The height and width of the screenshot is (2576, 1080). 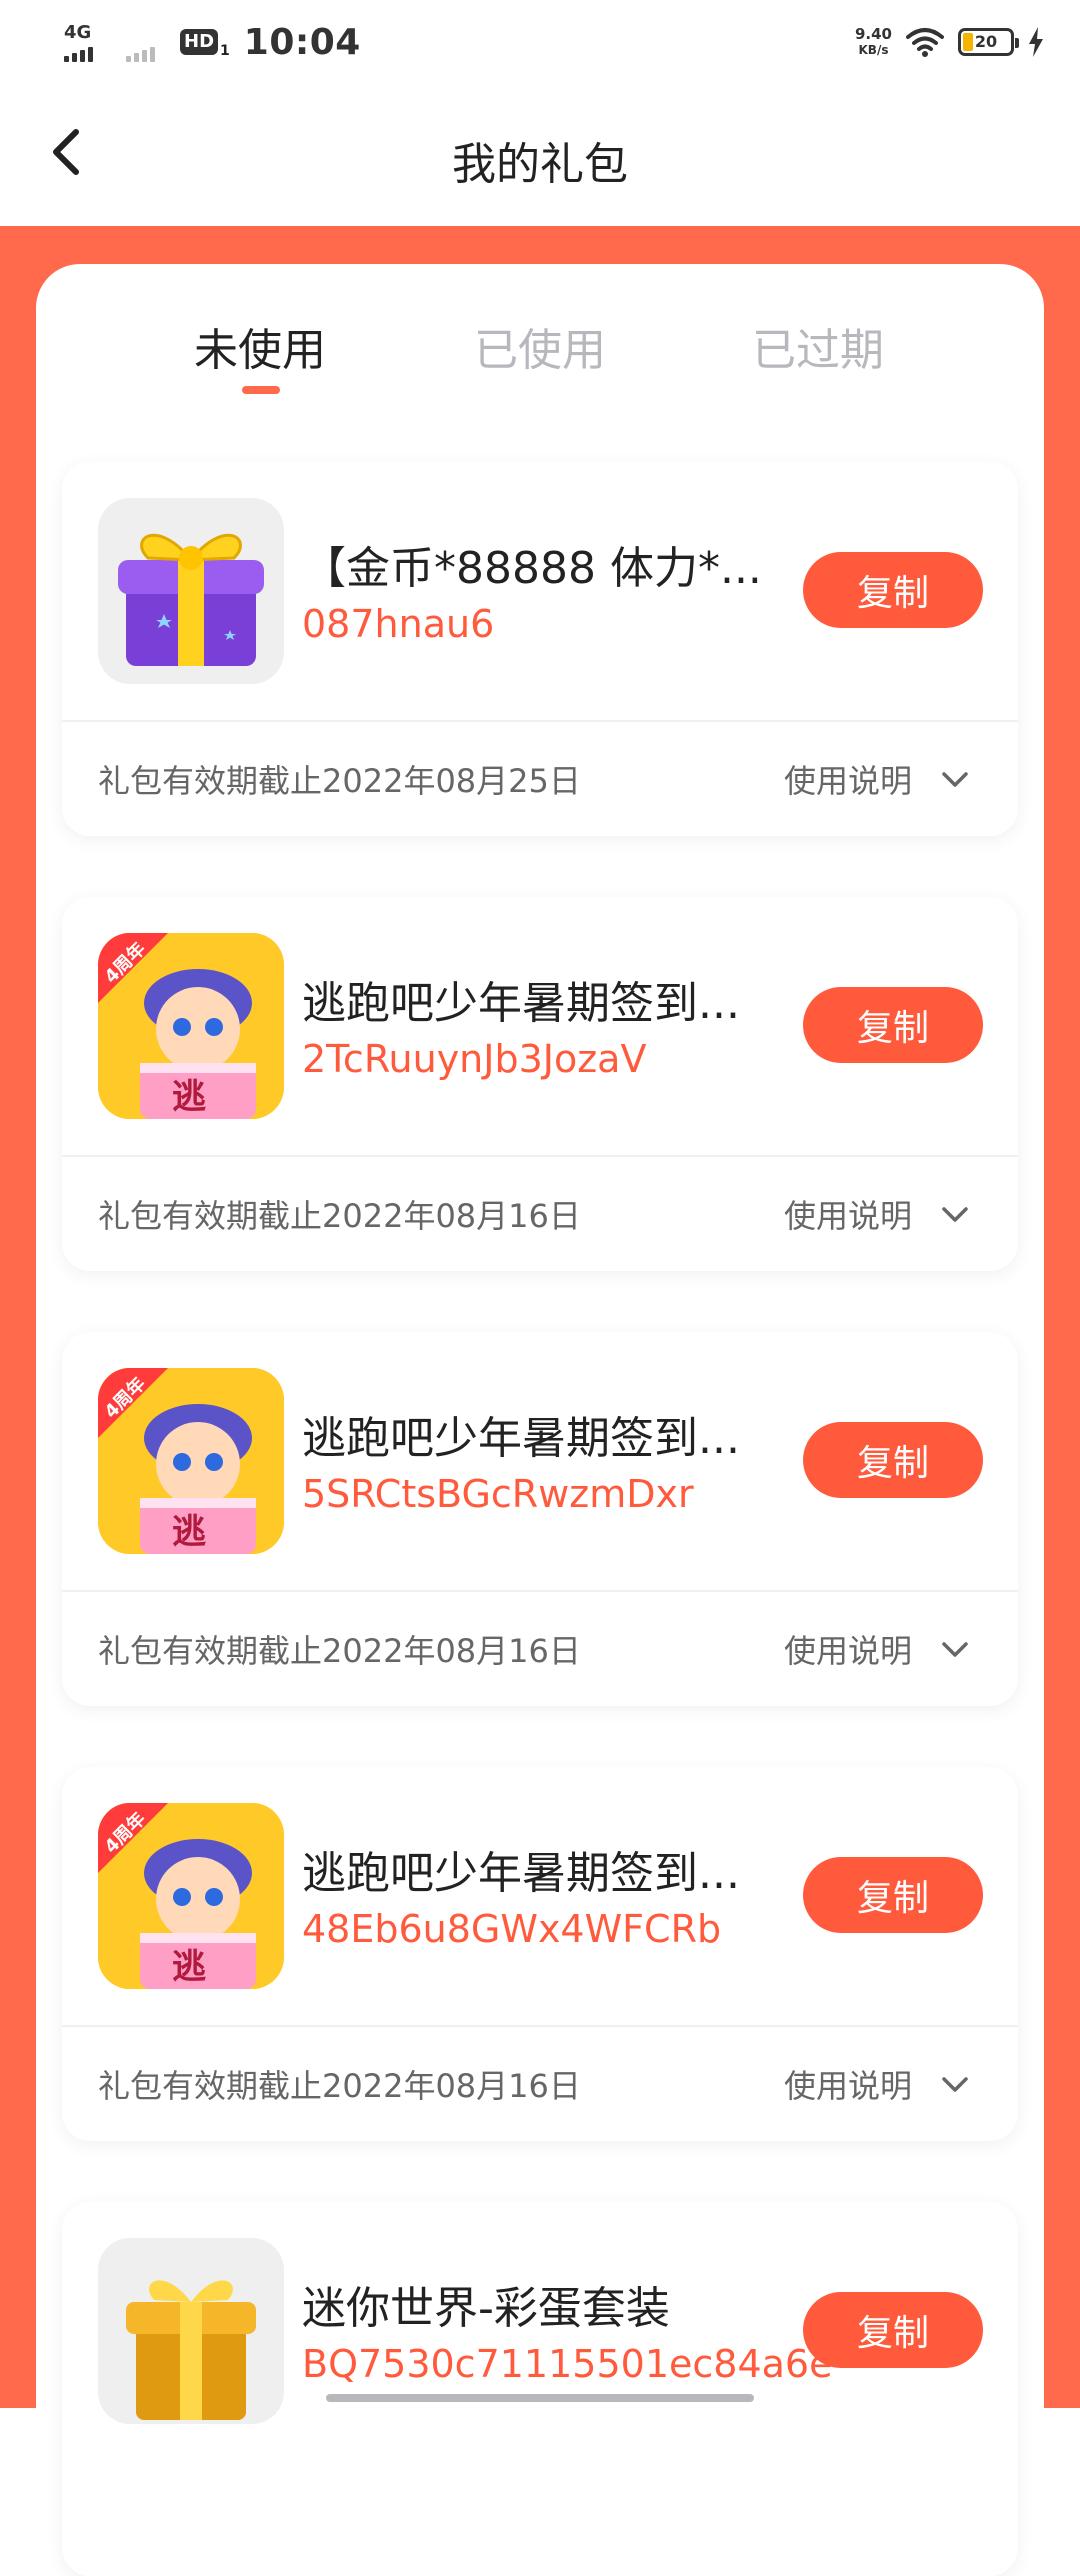 What do you see at coordinates (339, 781) in the screenshot?
I see `expiry-text: 礼包有效期截止2022年08月25日` at bounding box center [339, 781].